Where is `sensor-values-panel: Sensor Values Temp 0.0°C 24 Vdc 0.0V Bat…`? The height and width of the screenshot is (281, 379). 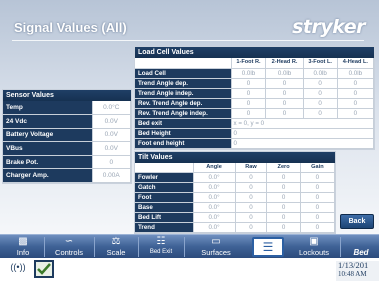 sensor-values-panel: Sensor Values Temp 0.0°C 24 Vdc 0.0V Bat… is located at coordinates (67, 137).